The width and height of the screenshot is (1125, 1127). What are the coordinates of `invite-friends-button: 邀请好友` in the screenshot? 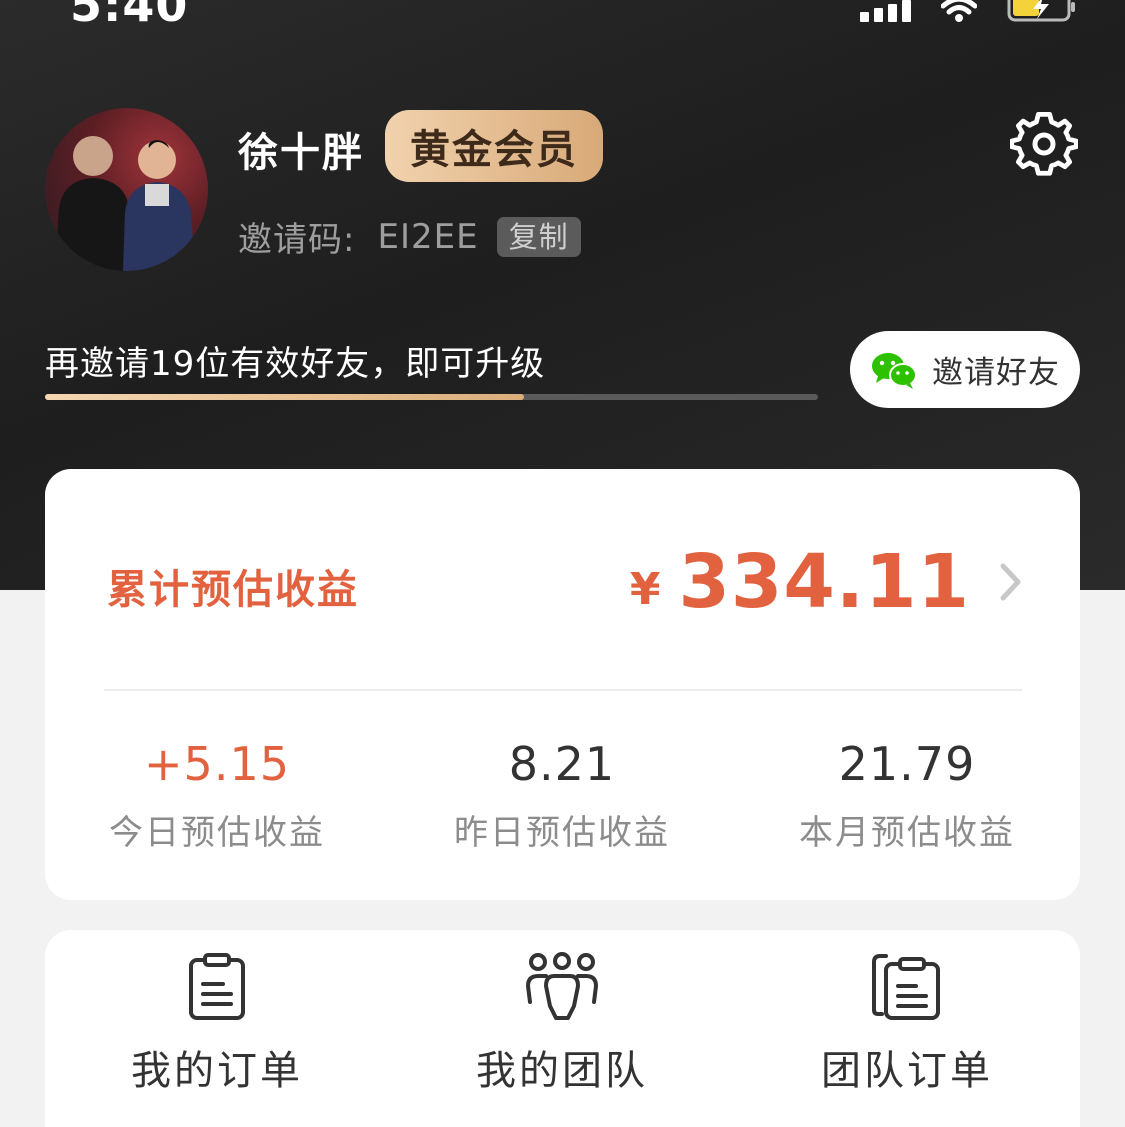 It's located at (965, 369).